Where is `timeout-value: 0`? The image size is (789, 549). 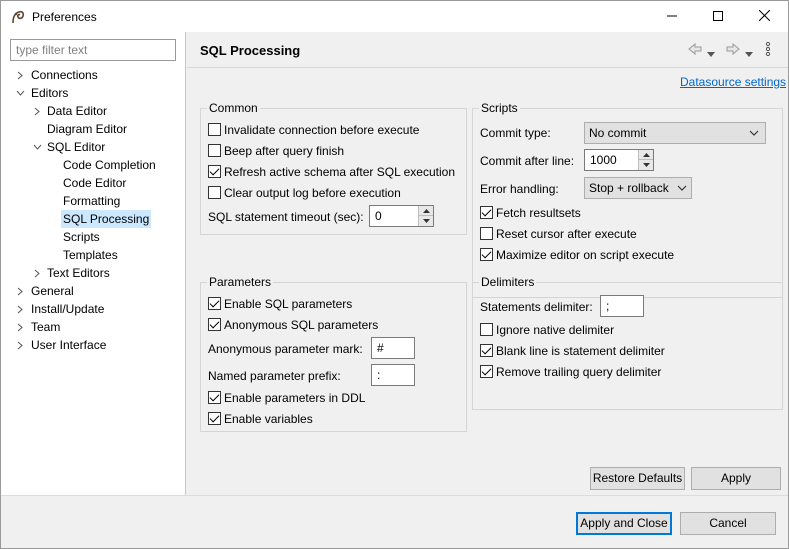 timeout-value: 0 is located at coordinates (378, 216).